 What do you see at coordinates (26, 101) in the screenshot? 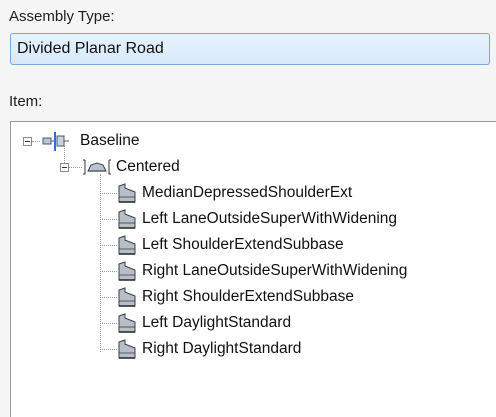
I see `item-label: Item:` at bounding box center [26, 101].